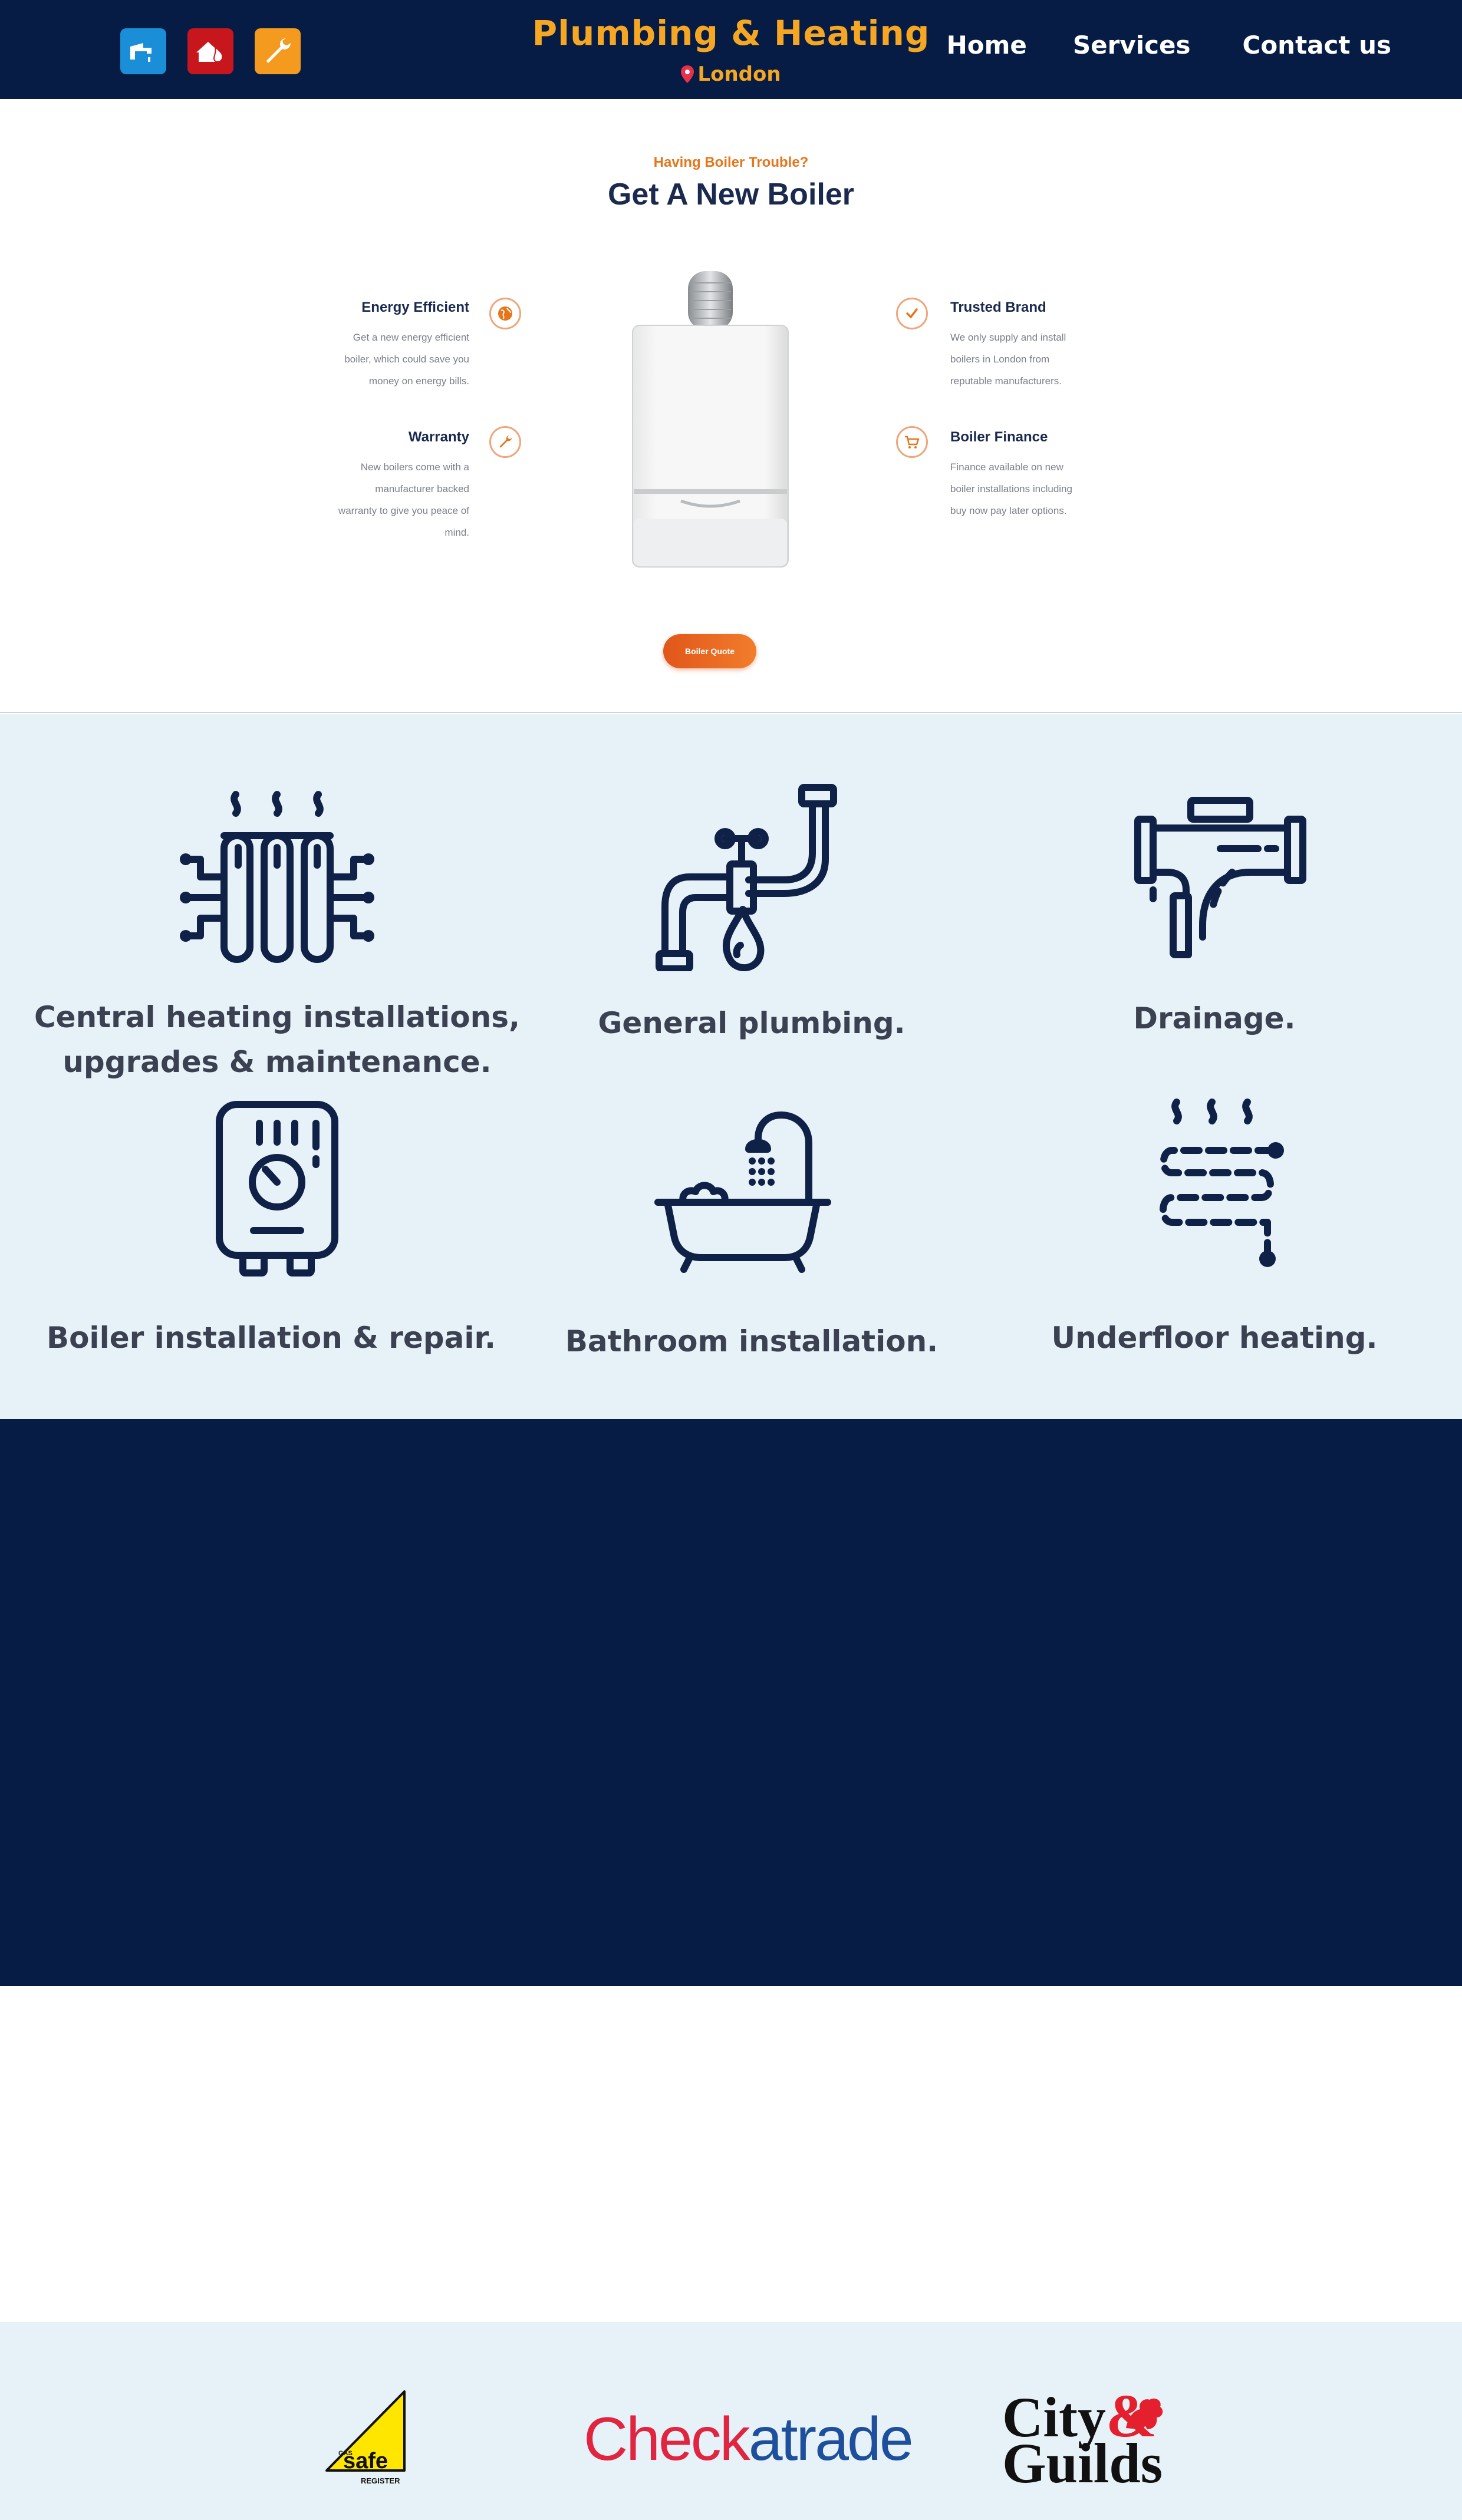 Image resolution: width=1462 pixels, height=2520 pixels. I want to click on feature-text-line: buy now pay later options., so click(1008, 510).